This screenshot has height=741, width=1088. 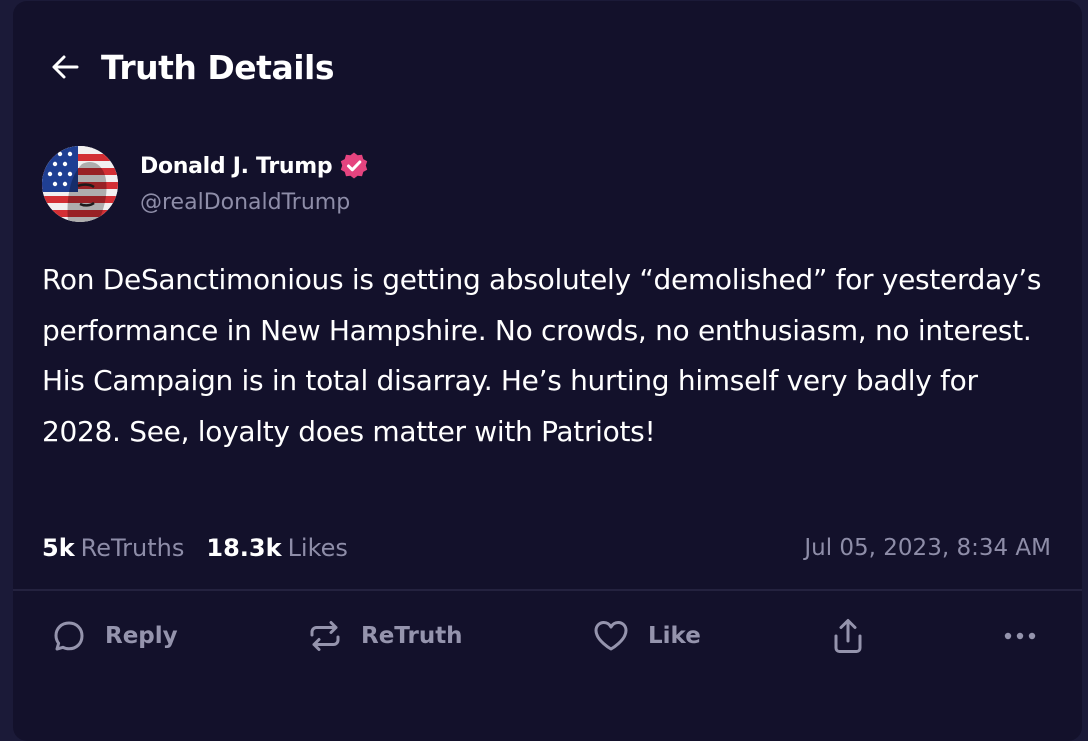 What do you see at coordinates (58, 548) in the screenshot?
I see `retruths-count: 5k` at bounding box center [58, 548].